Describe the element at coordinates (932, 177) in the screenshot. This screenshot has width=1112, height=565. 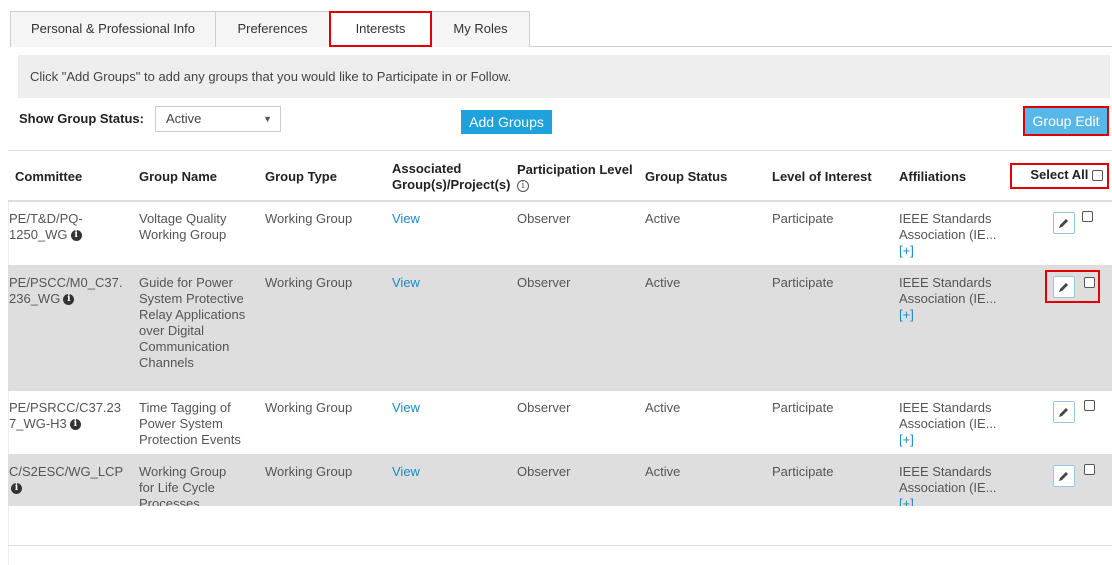
I see `header-affiliations: Affiliations` at that location.